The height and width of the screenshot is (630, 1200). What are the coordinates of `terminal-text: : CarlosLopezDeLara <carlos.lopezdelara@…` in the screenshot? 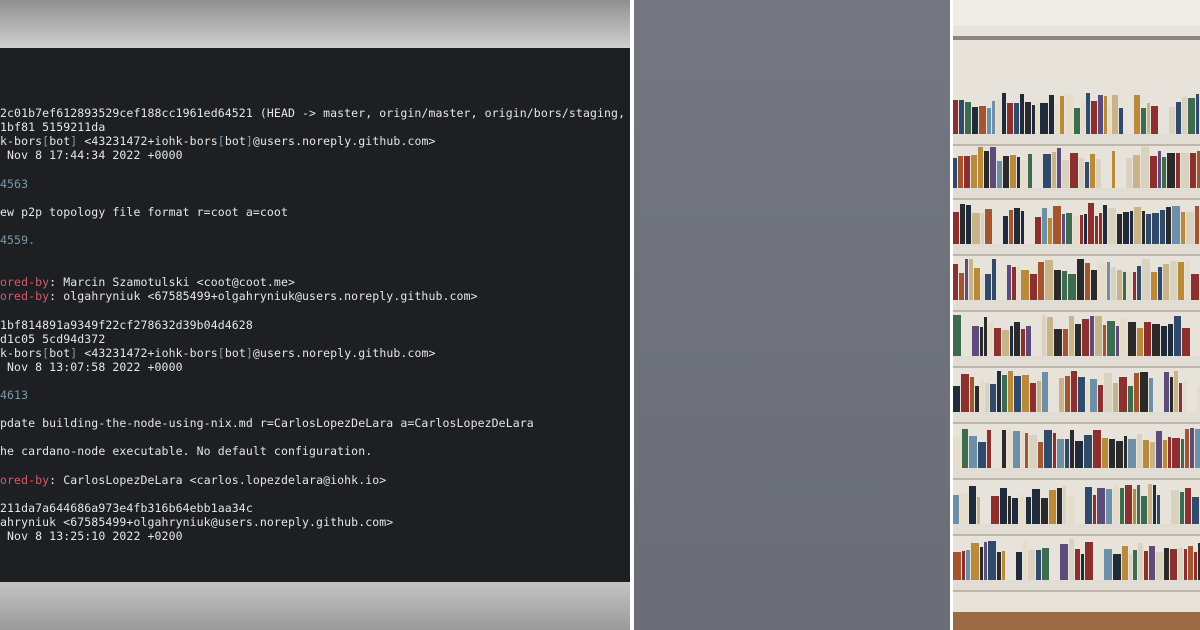 It's located at (218, 479).